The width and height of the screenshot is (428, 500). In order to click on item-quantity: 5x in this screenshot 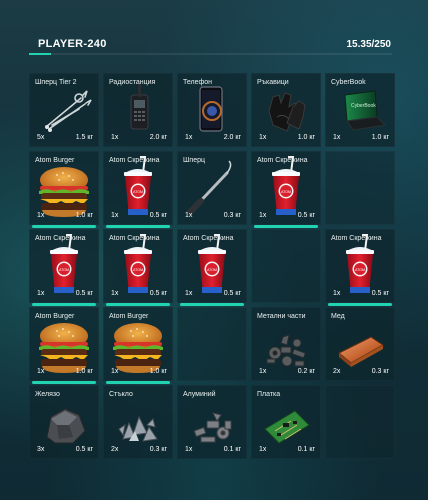, I will do `click(41, 137)`.